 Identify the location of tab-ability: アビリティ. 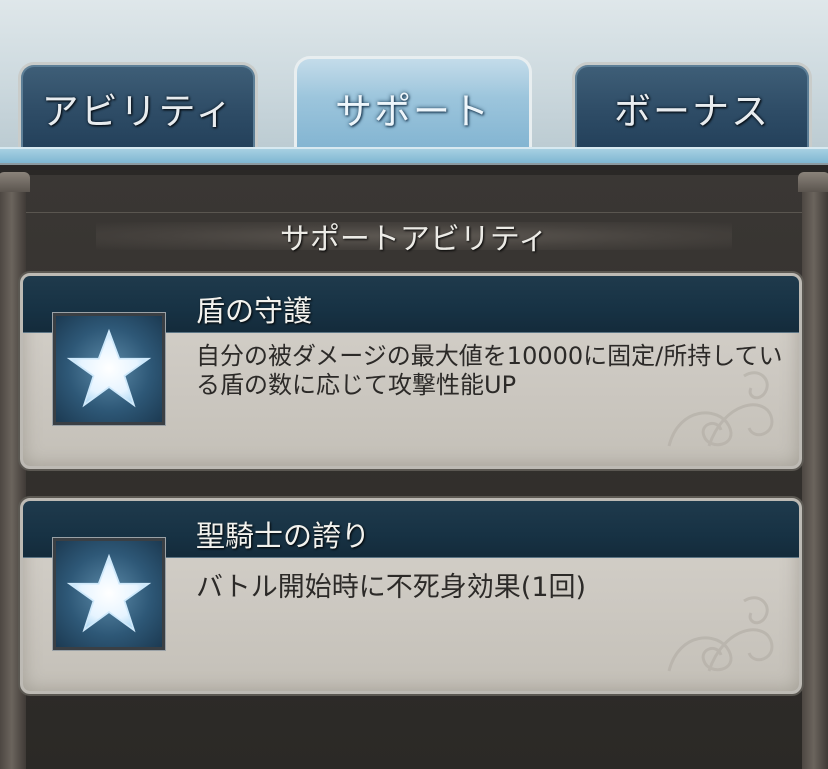
(138, 106).